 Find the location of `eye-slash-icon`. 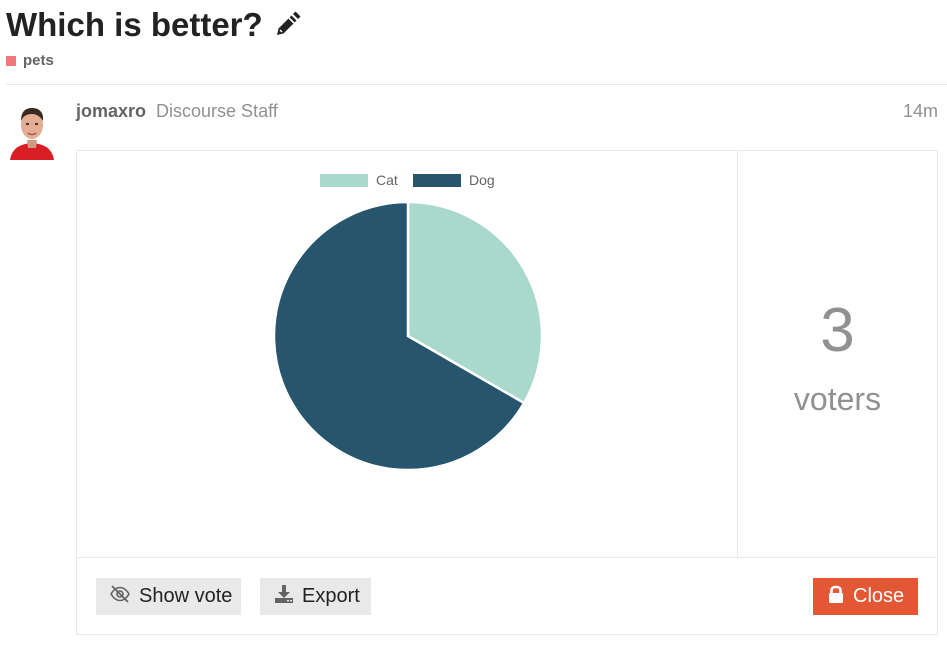

eye-slash-icon is located at coordinates (120, 596).